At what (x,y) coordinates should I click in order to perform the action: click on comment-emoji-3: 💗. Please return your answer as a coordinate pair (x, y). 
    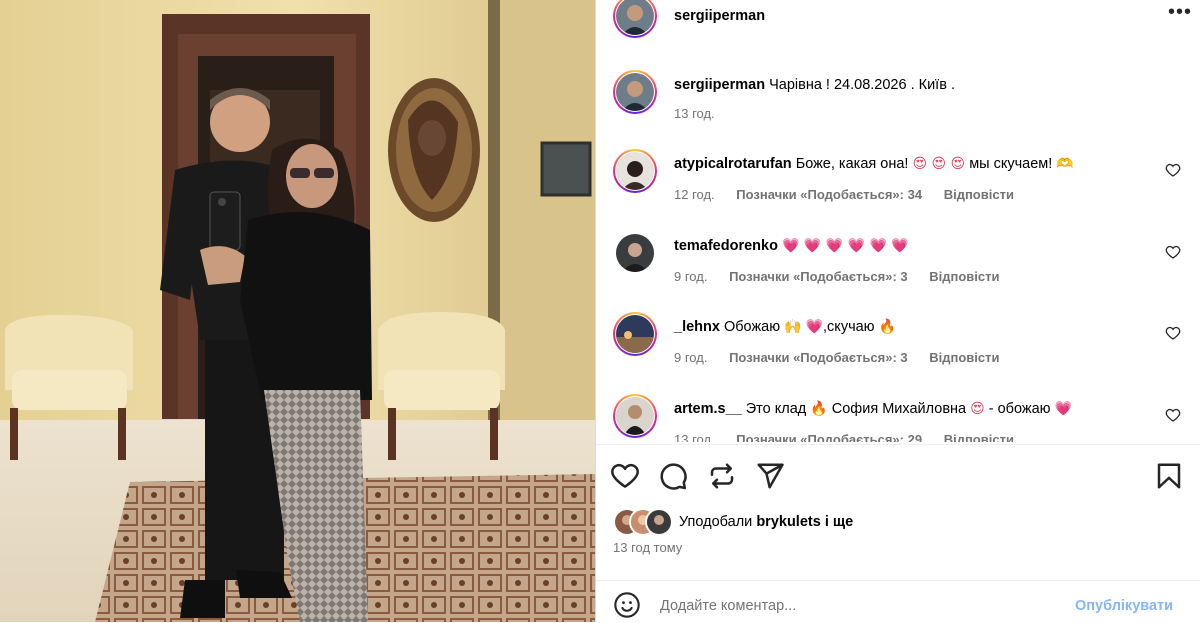
    Looking at the image, I should click on (1063, 409).